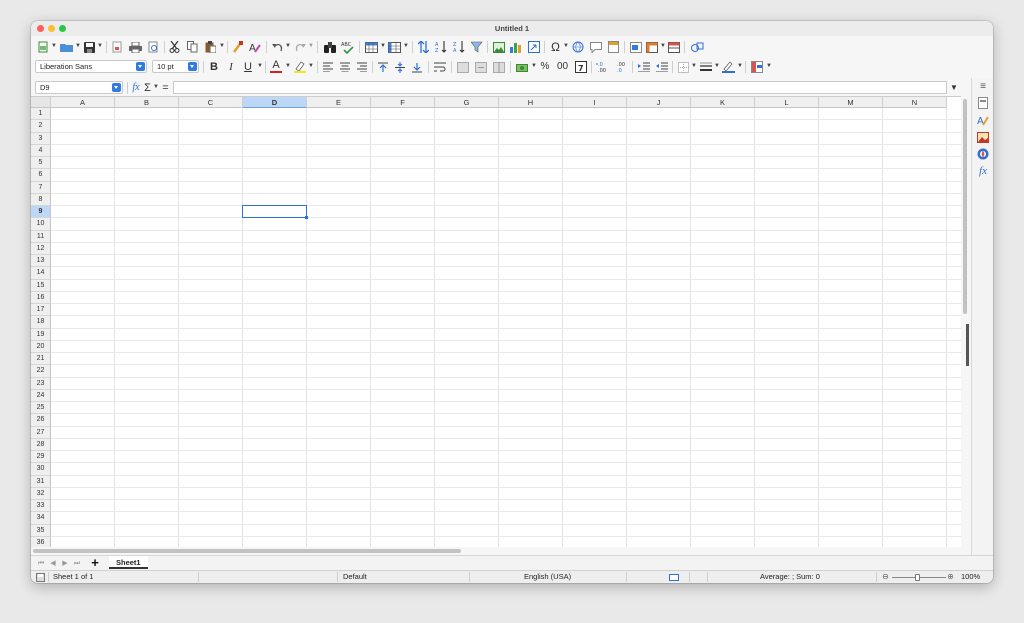 This screenshot has width=1024, height=623. Describe the element at coordinates (950, 576) in the screenshot. I see `zoom-in-icon: ⊕` at that location.